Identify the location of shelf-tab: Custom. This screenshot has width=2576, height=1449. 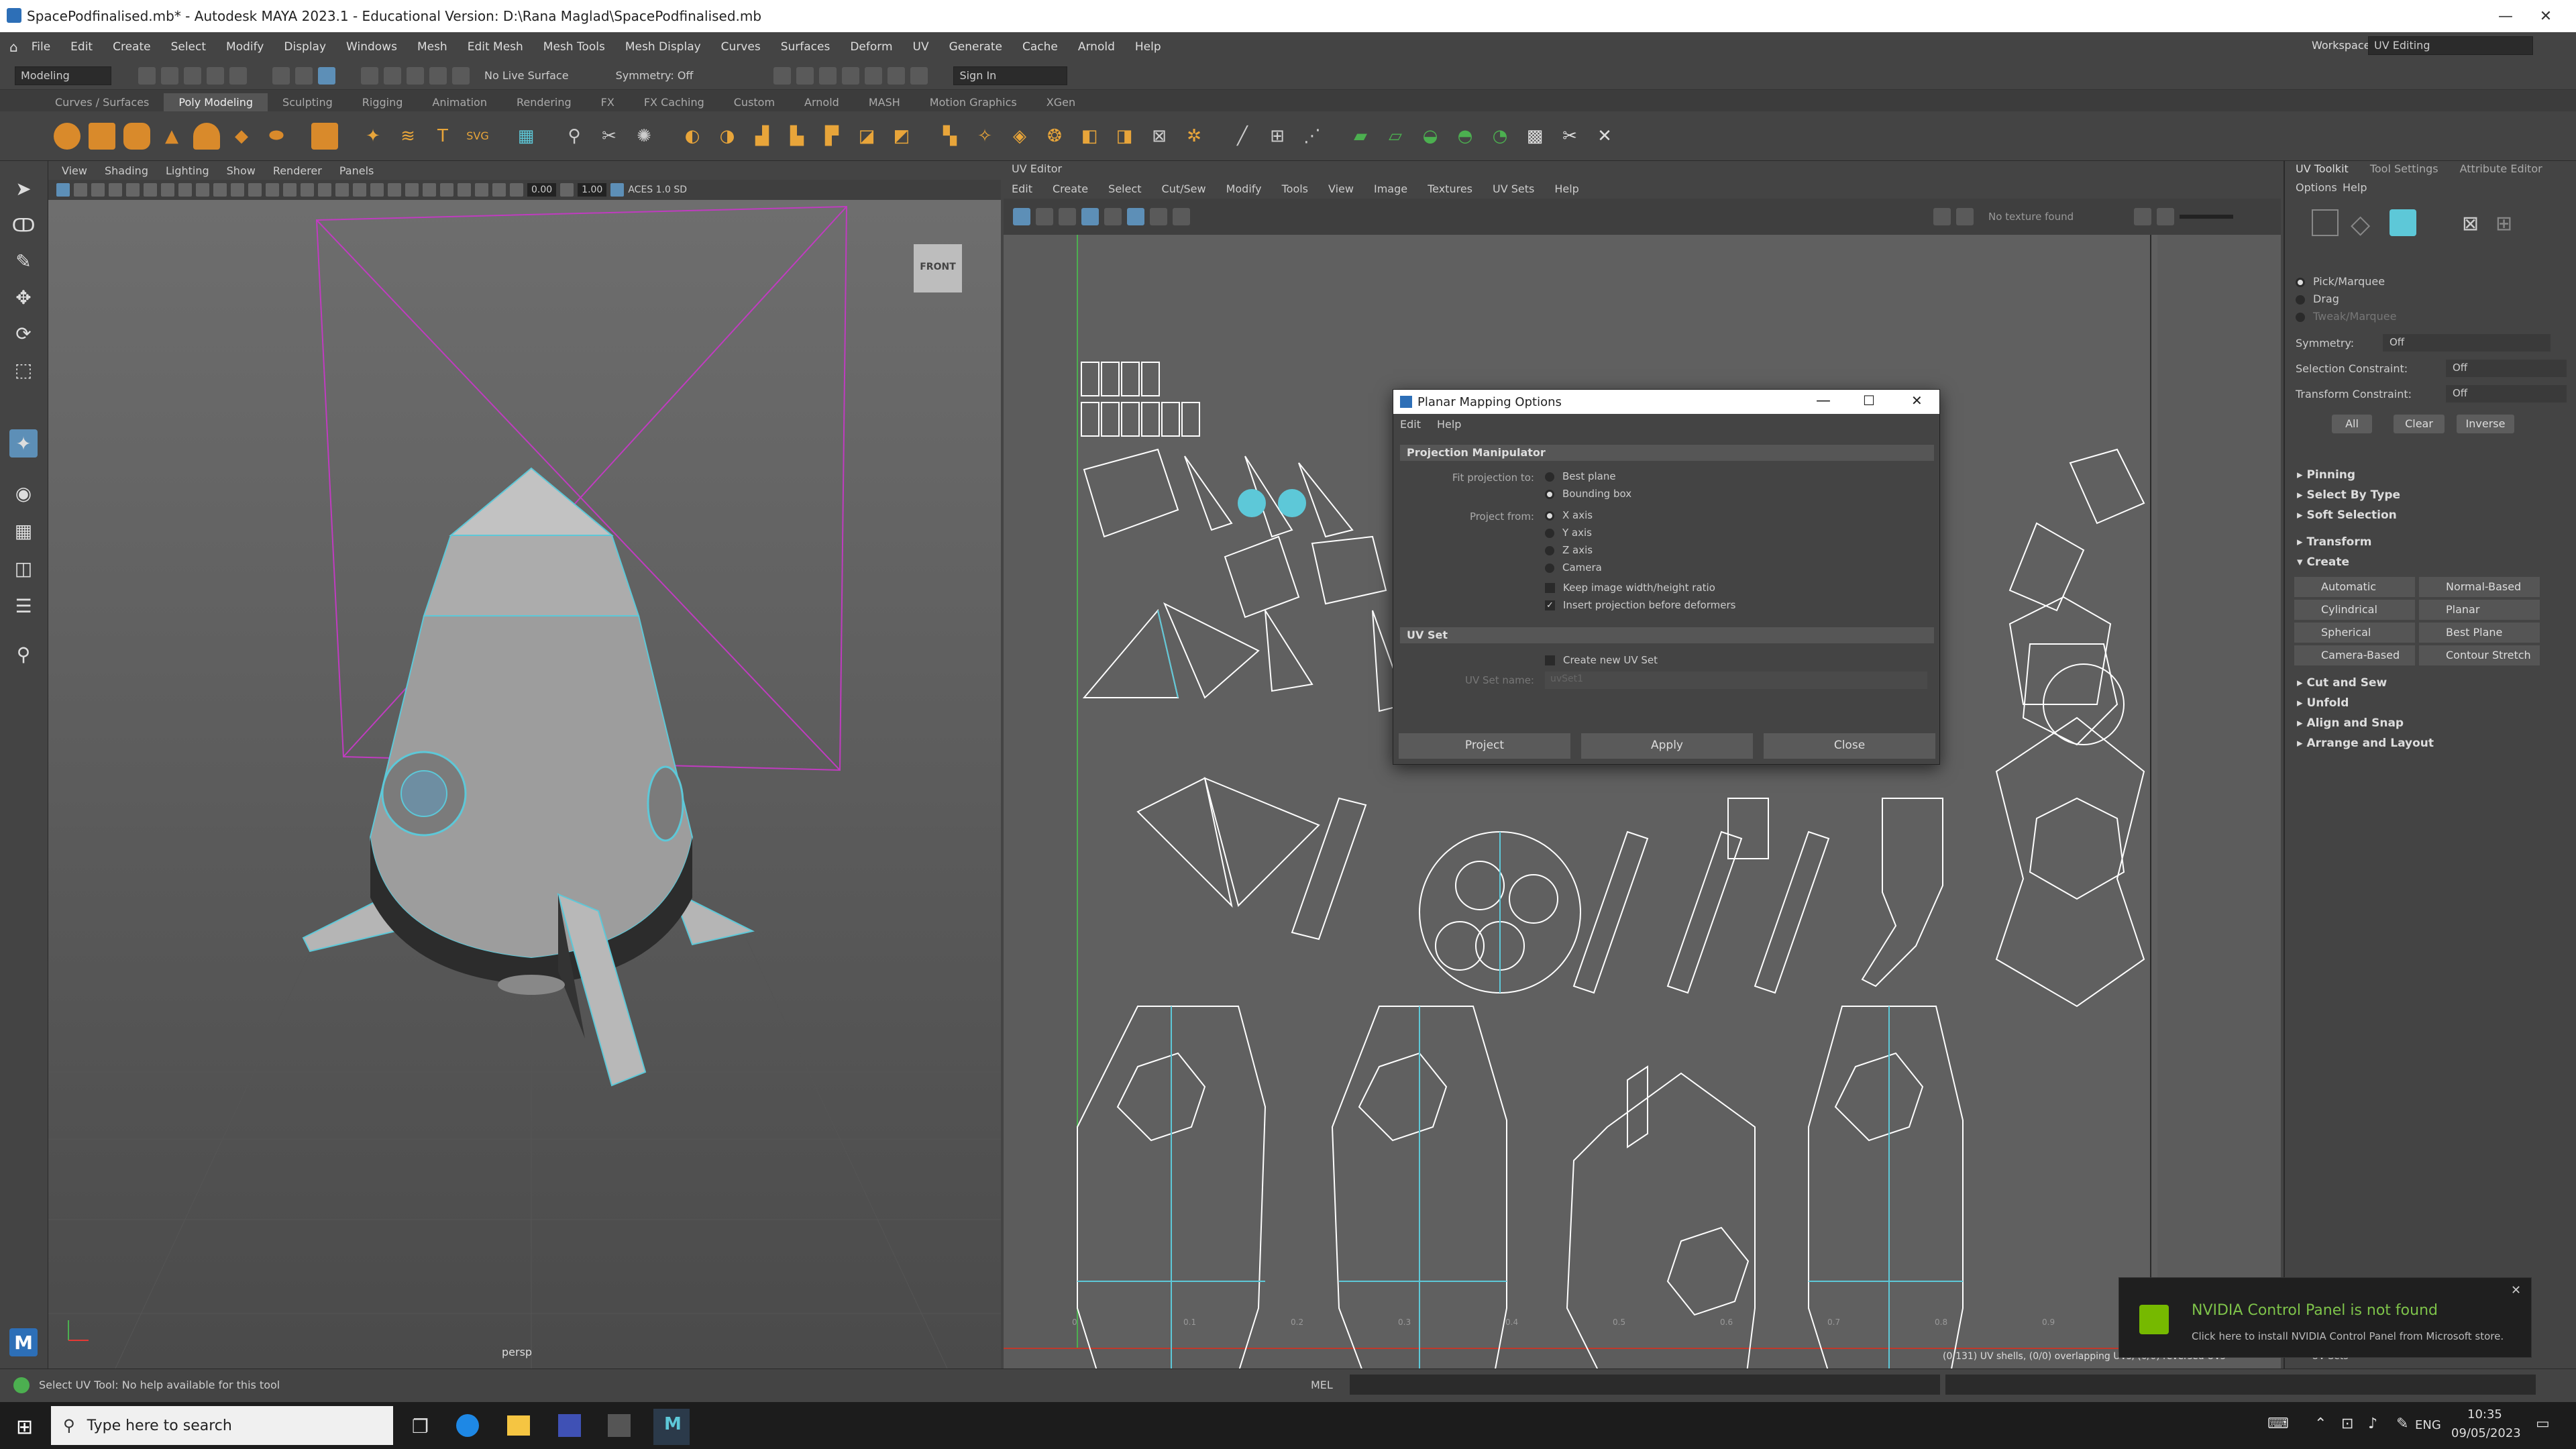
(754, 102).